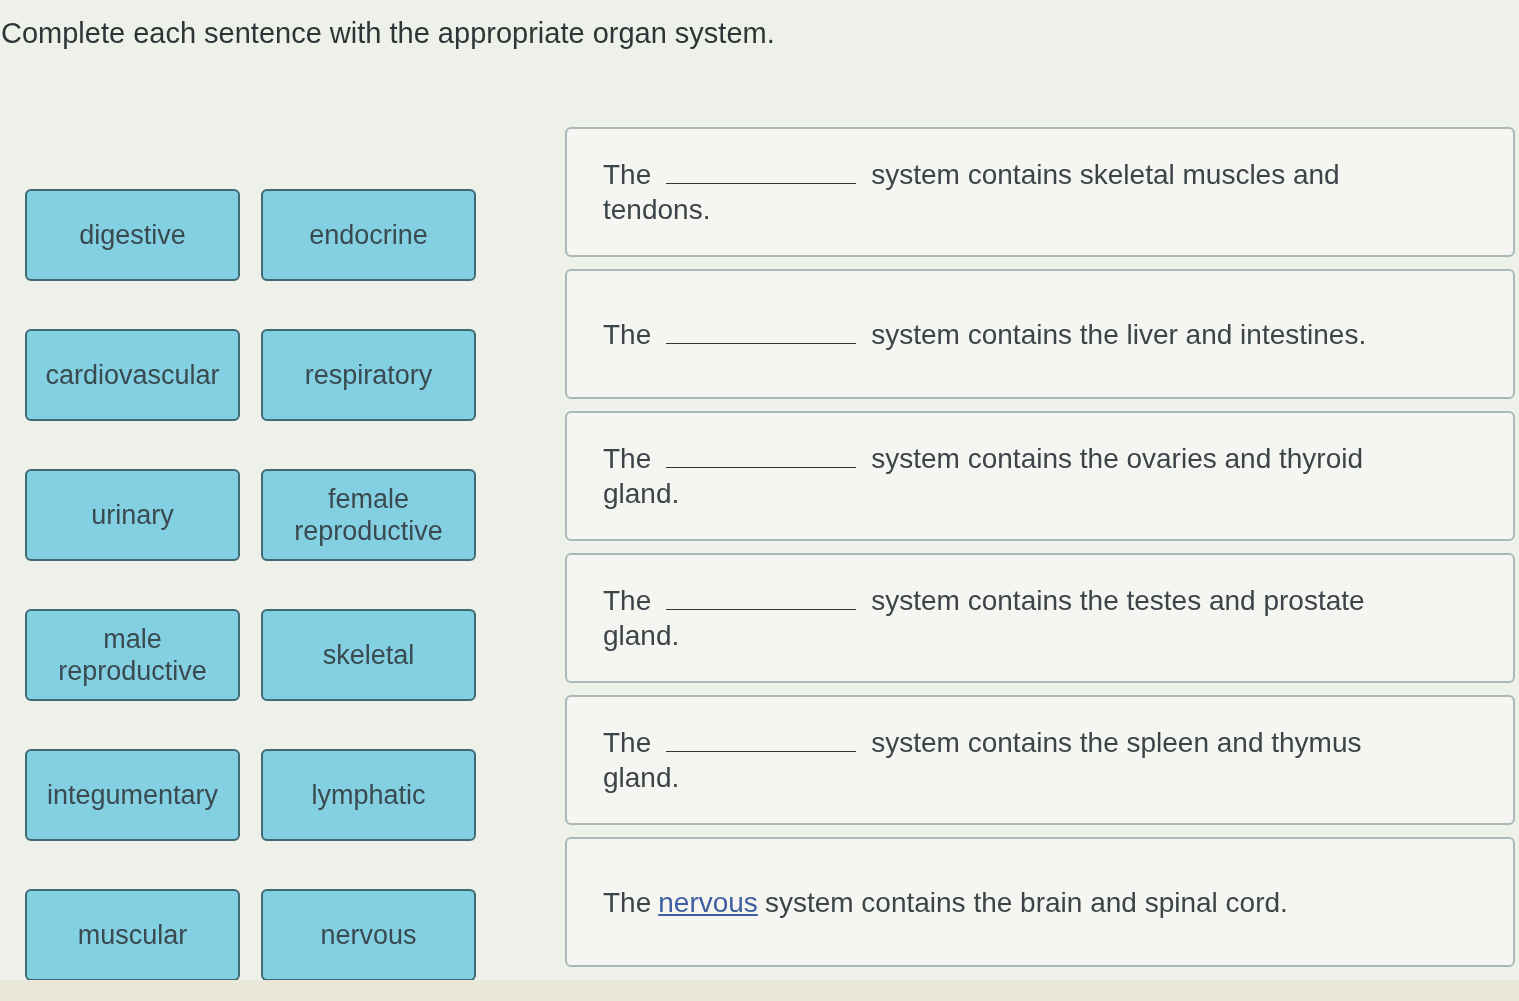 Image resolution: width=1519 pixels, height=1001 pixels. I want to click on answer-choice: muscular, so click(132, 934).